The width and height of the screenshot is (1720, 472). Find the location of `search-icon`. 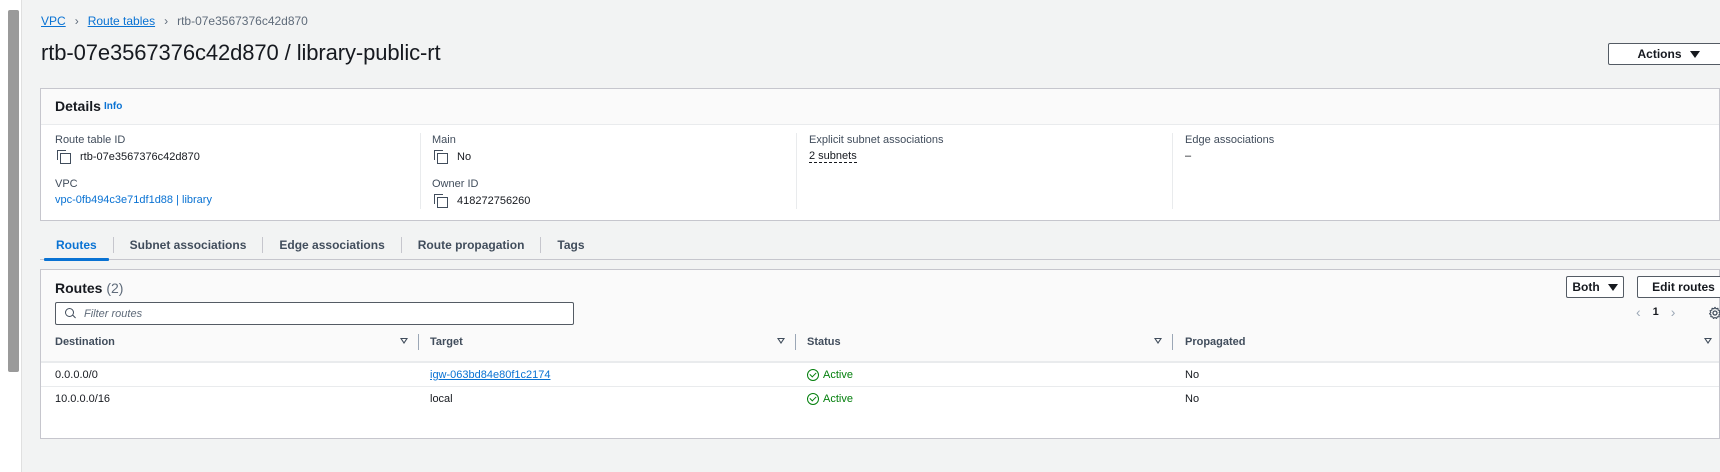

search-icon is located at coordinates (70, 313).